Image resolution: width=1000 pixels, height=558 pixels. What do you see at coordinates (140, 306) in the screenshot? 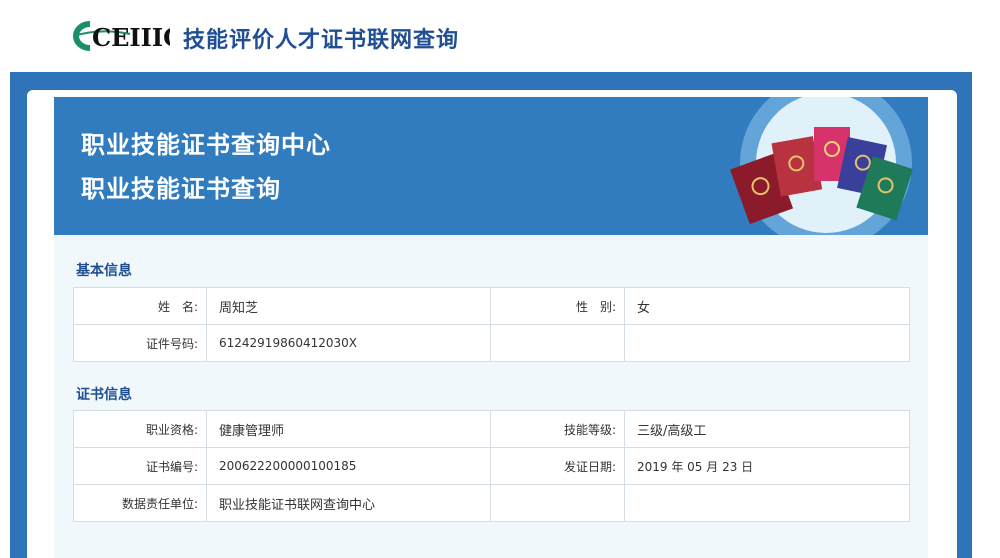
I see `name-label: 姓 名:` at bounding box center [140, 306].